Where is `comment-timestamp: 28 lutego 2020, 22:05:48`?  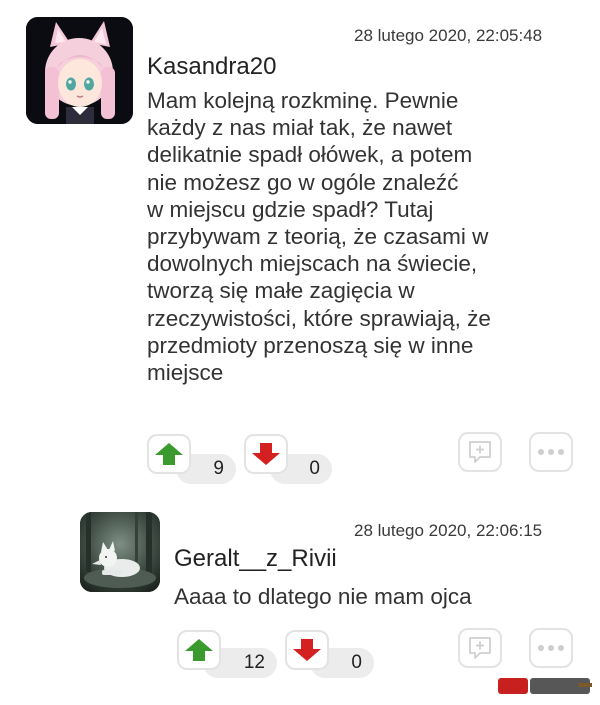
comment-timestamp: 28 lutego 2020, 22:05:48 is located at coordinates (448, 35).